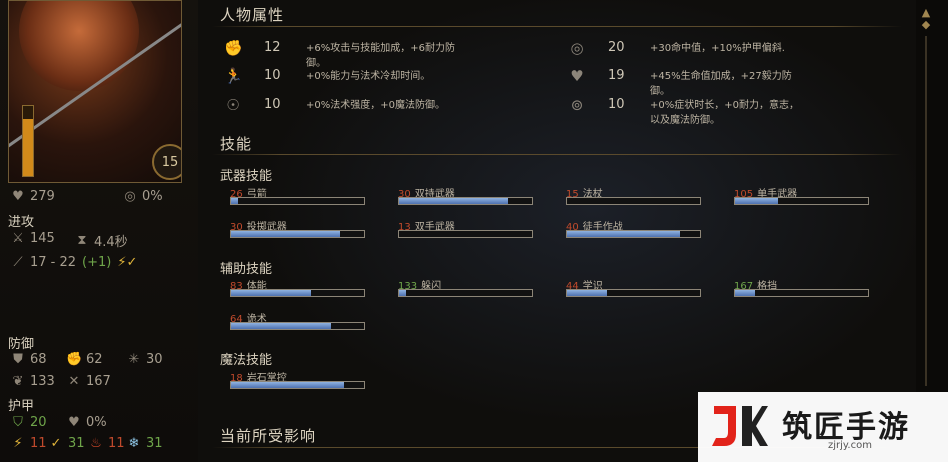 This screenshot has height=462, width=948. What do you see at coordinates (95, 91) in the screenshot?
I see `character-portrait: 15` at bounding box center [95, 91].